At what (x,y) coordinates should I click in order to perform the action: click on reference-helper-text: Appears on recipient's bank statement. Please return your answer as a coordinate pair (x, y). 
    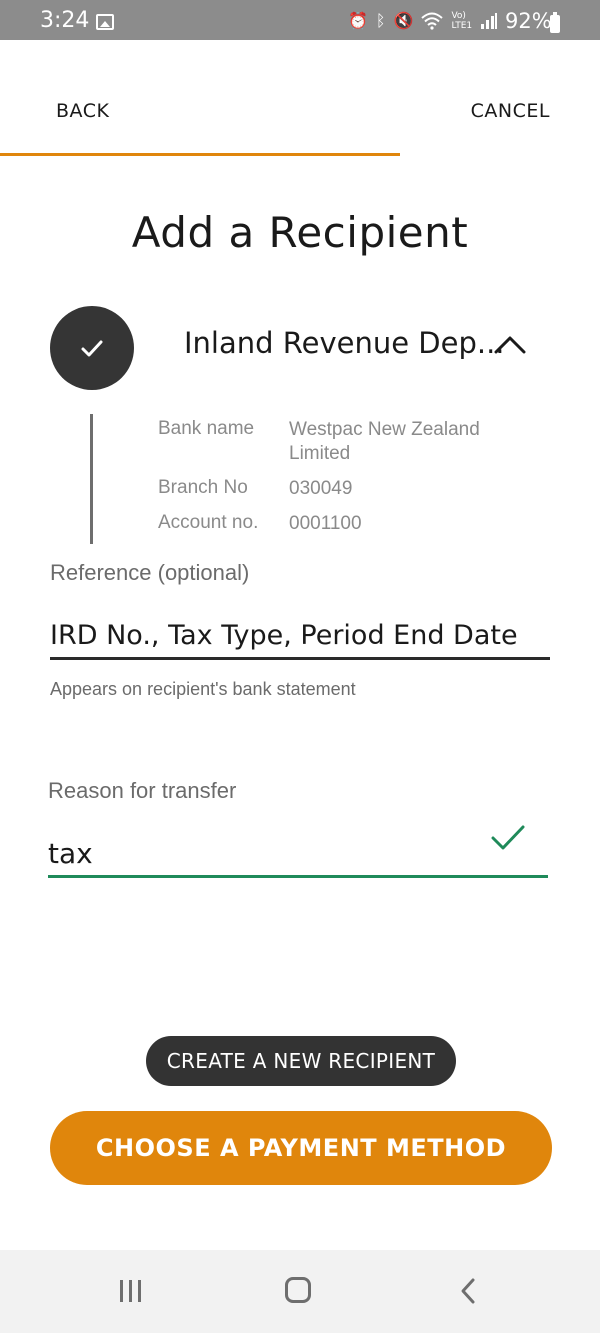
    Looking at the image, I should click on (203, 689).